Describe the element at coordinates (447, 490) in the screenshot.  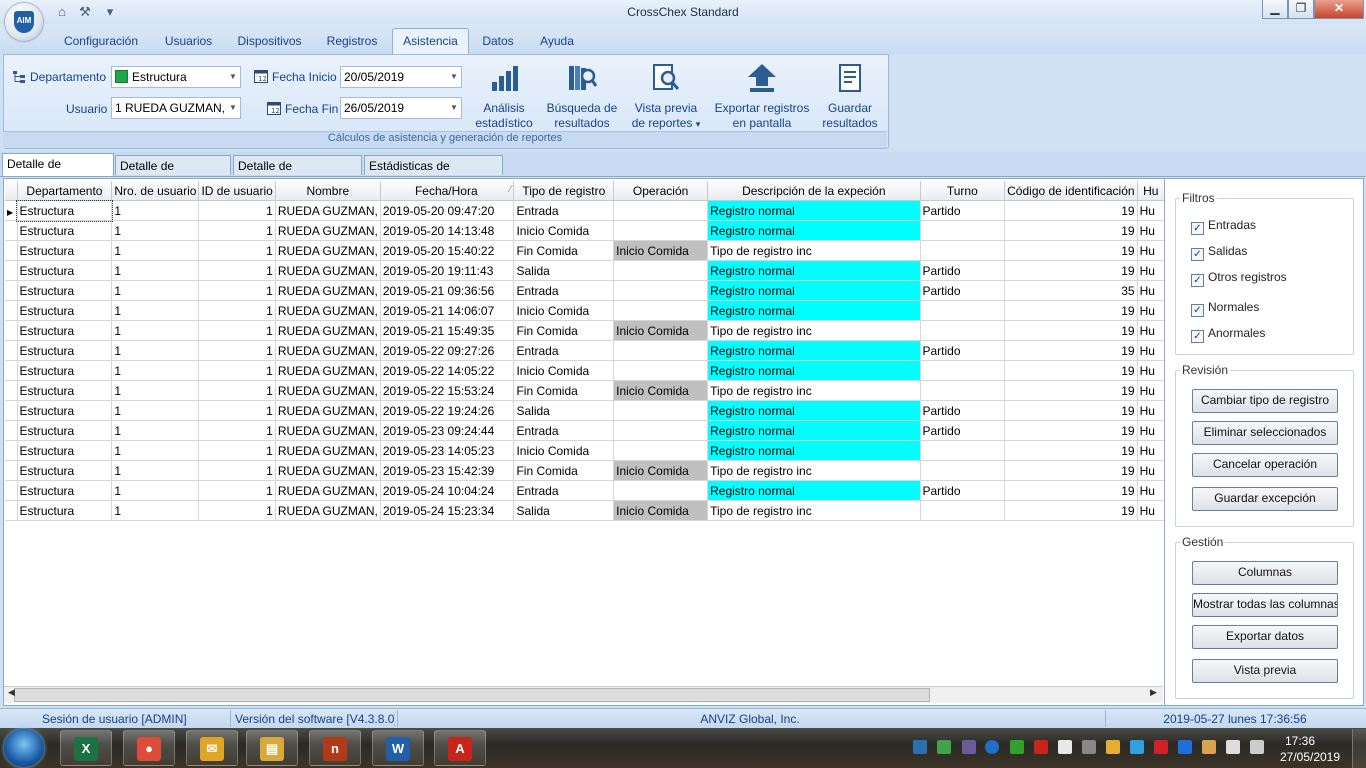
I see `cell-fecha-hora: 2019-05-24 10:04:24` at that location.